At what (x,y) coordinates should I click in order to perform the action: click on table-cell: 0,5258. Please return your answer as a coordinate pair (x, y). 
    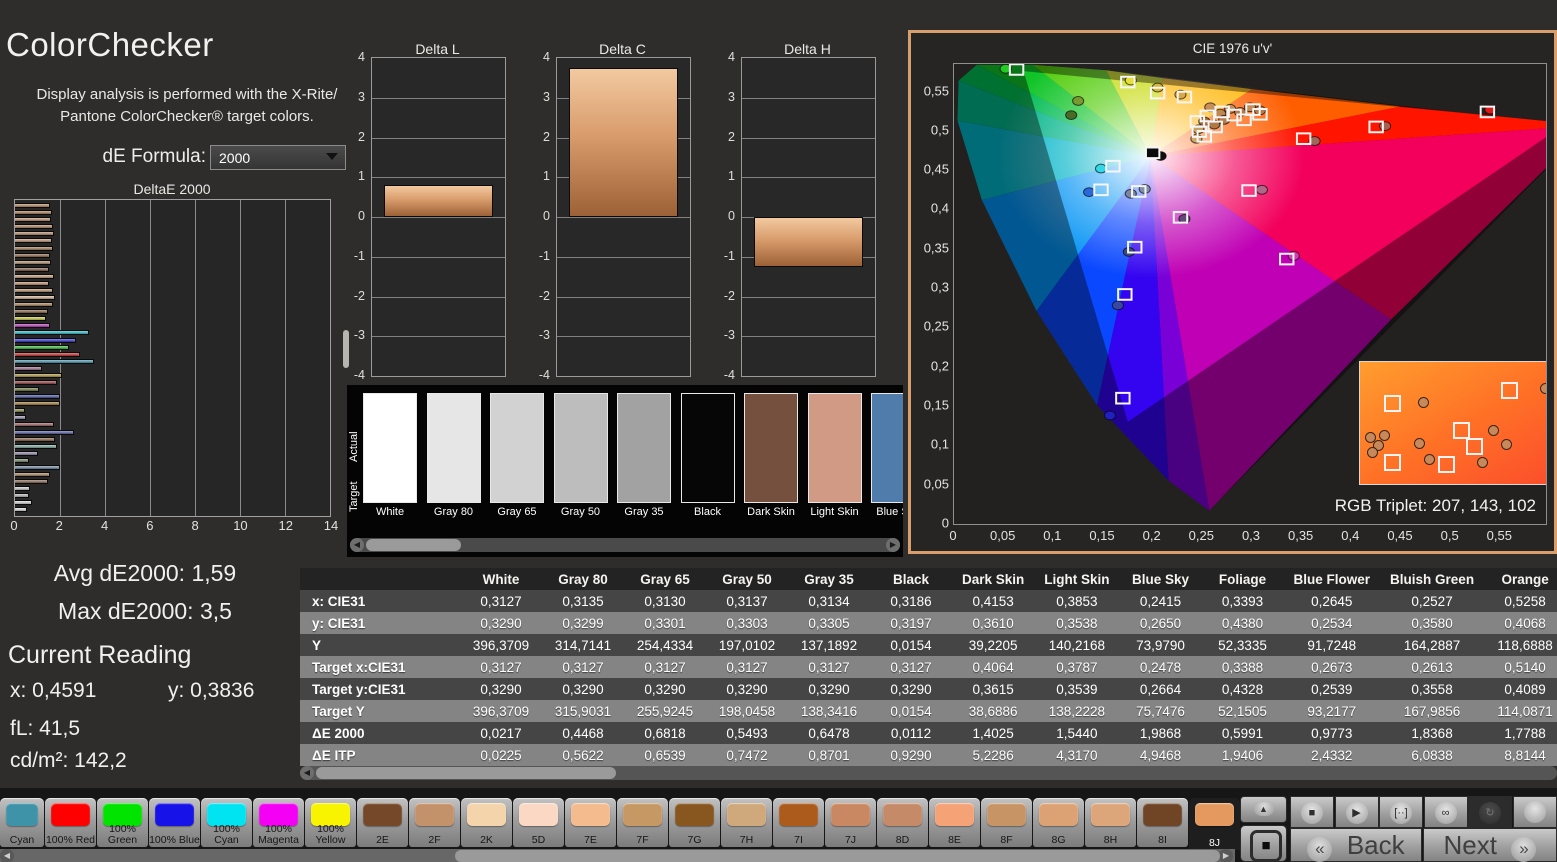
    Looking at the image, I should click on (1520, 601).